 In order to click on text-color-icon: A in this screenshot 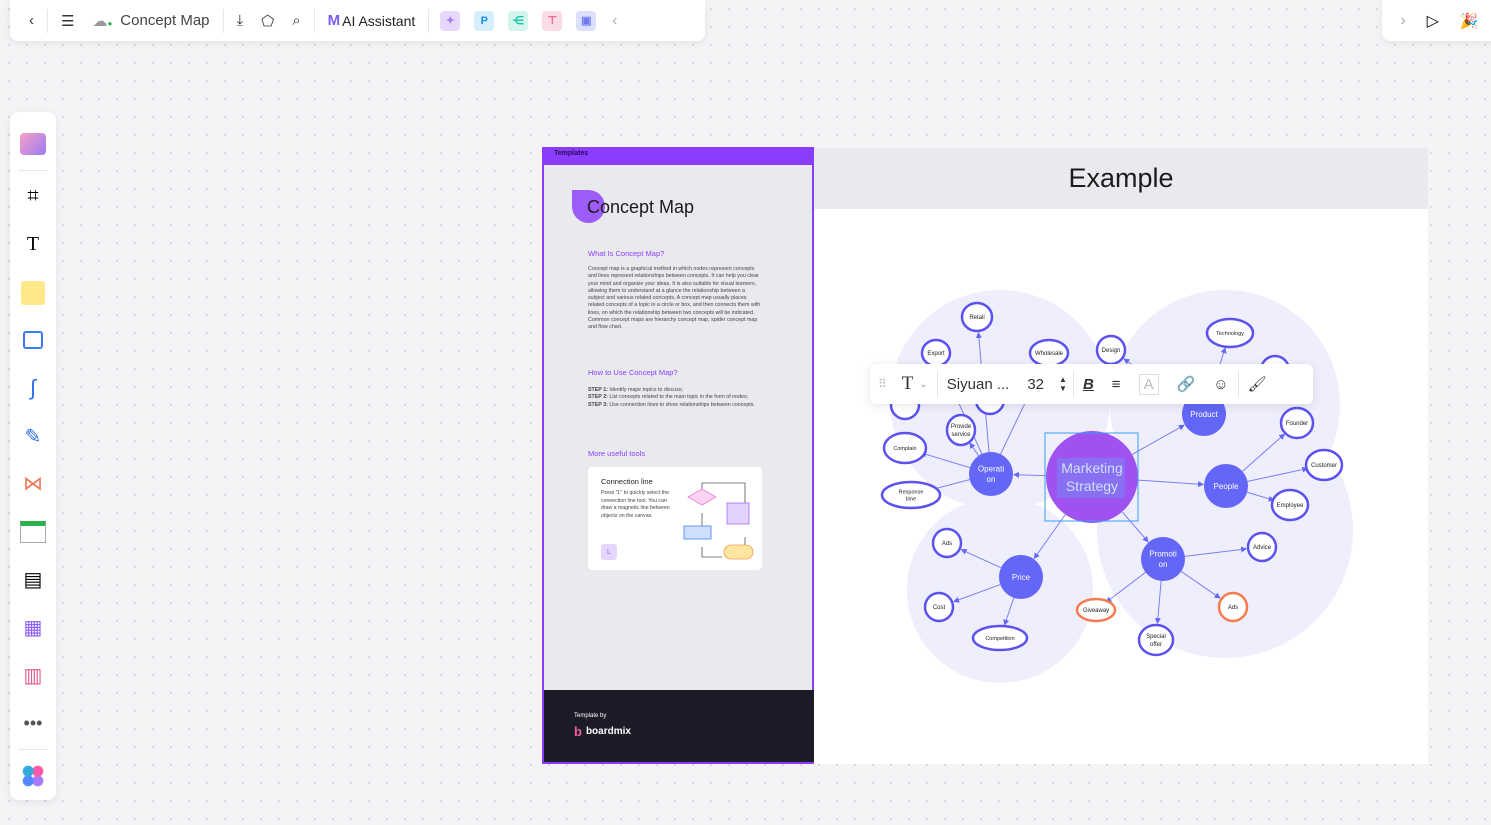, I will do `click(1149, 384)`.